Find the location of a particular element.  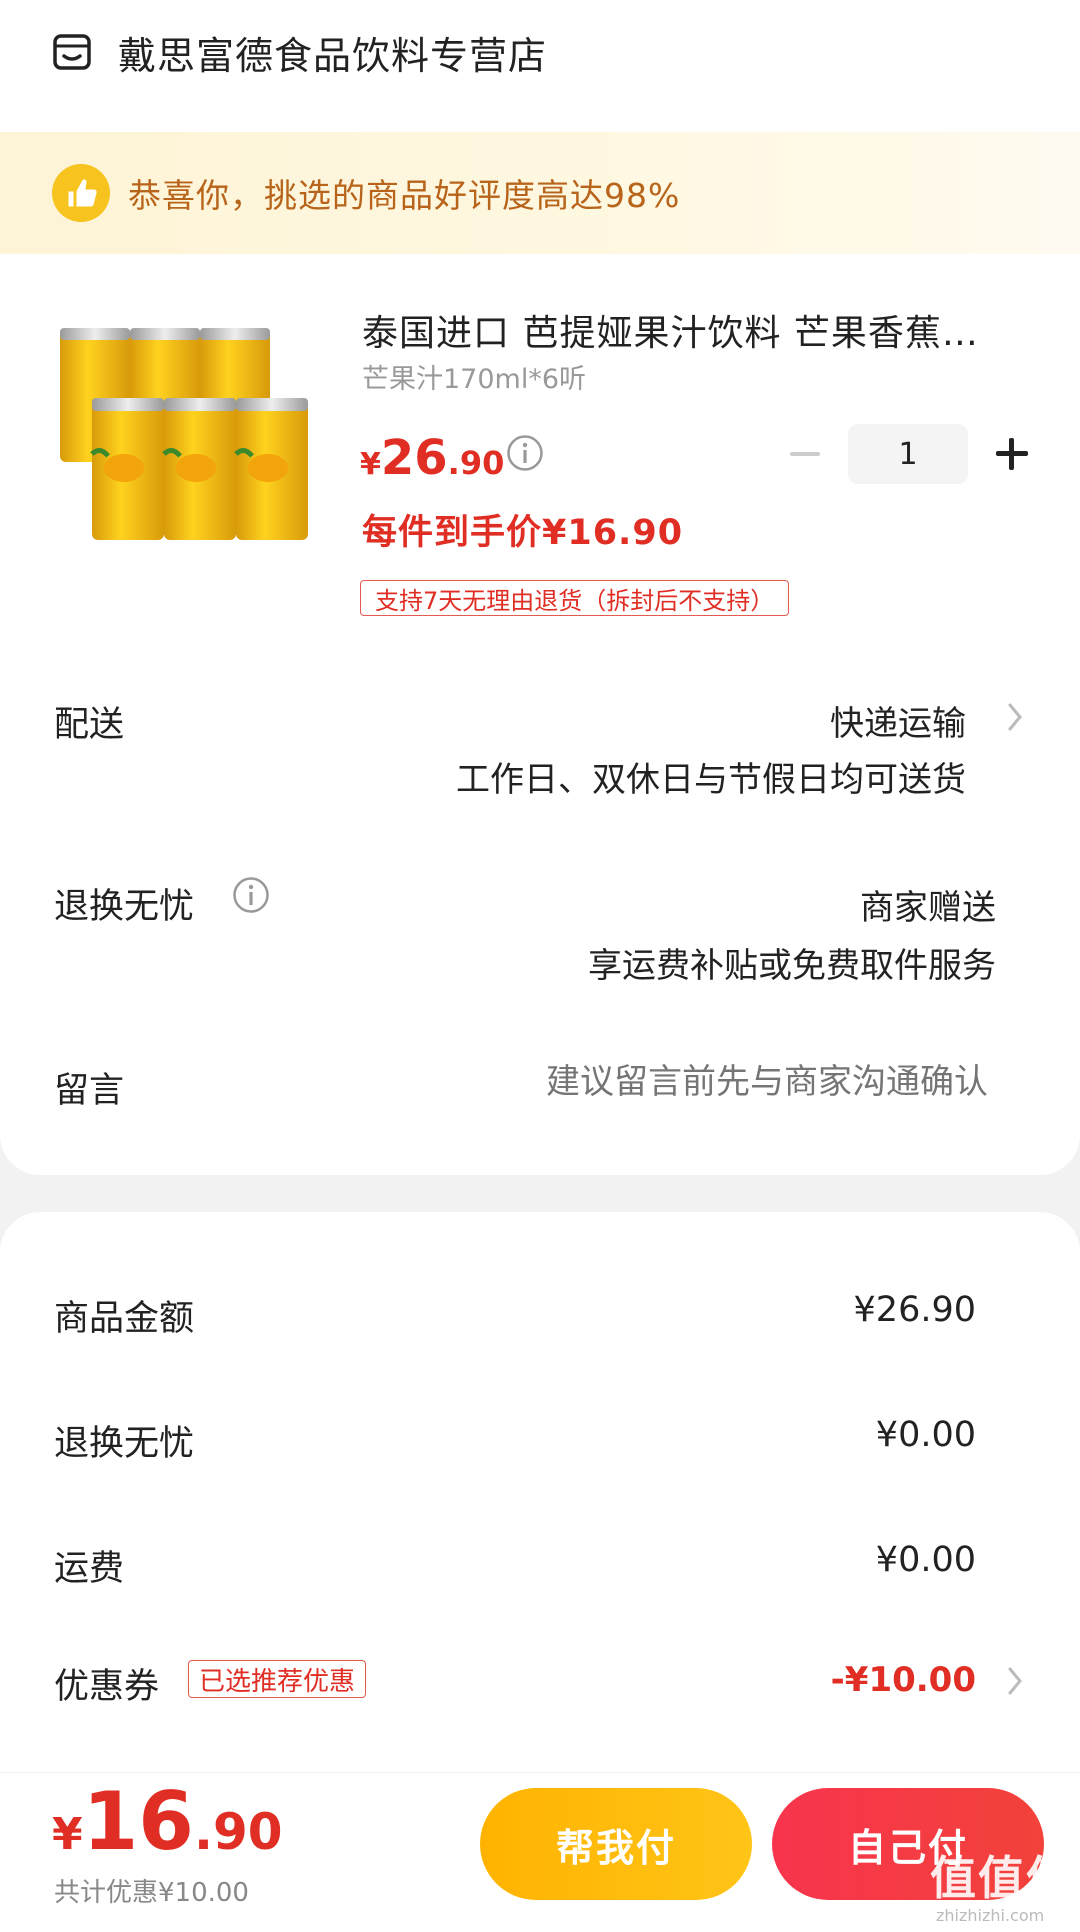

help-pay-button: 帮我付 is located at coordinates (616, 1844).